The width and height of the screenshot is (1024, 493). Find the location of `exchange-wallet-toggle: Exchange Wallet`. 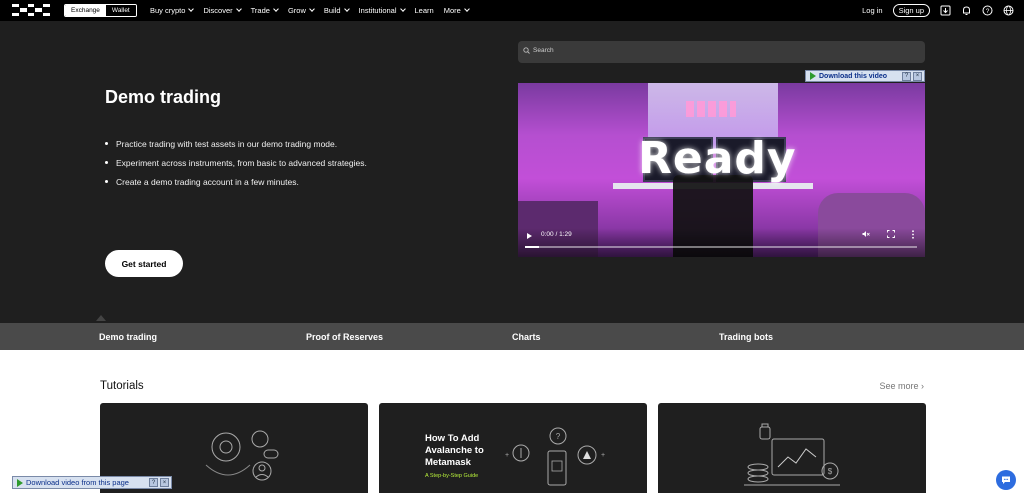

exchange-wallet-toggle: Exchange Wallet is located at coordinates (100, 10).